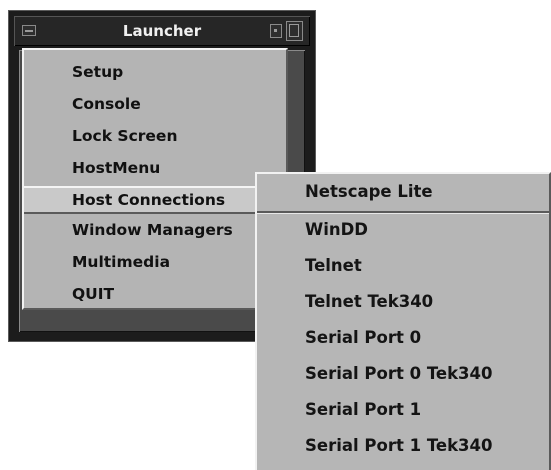  What do you see at coordinates (403, 212) in the screenshot?
I see `submenu-divider` at bounding box center [403, 212].